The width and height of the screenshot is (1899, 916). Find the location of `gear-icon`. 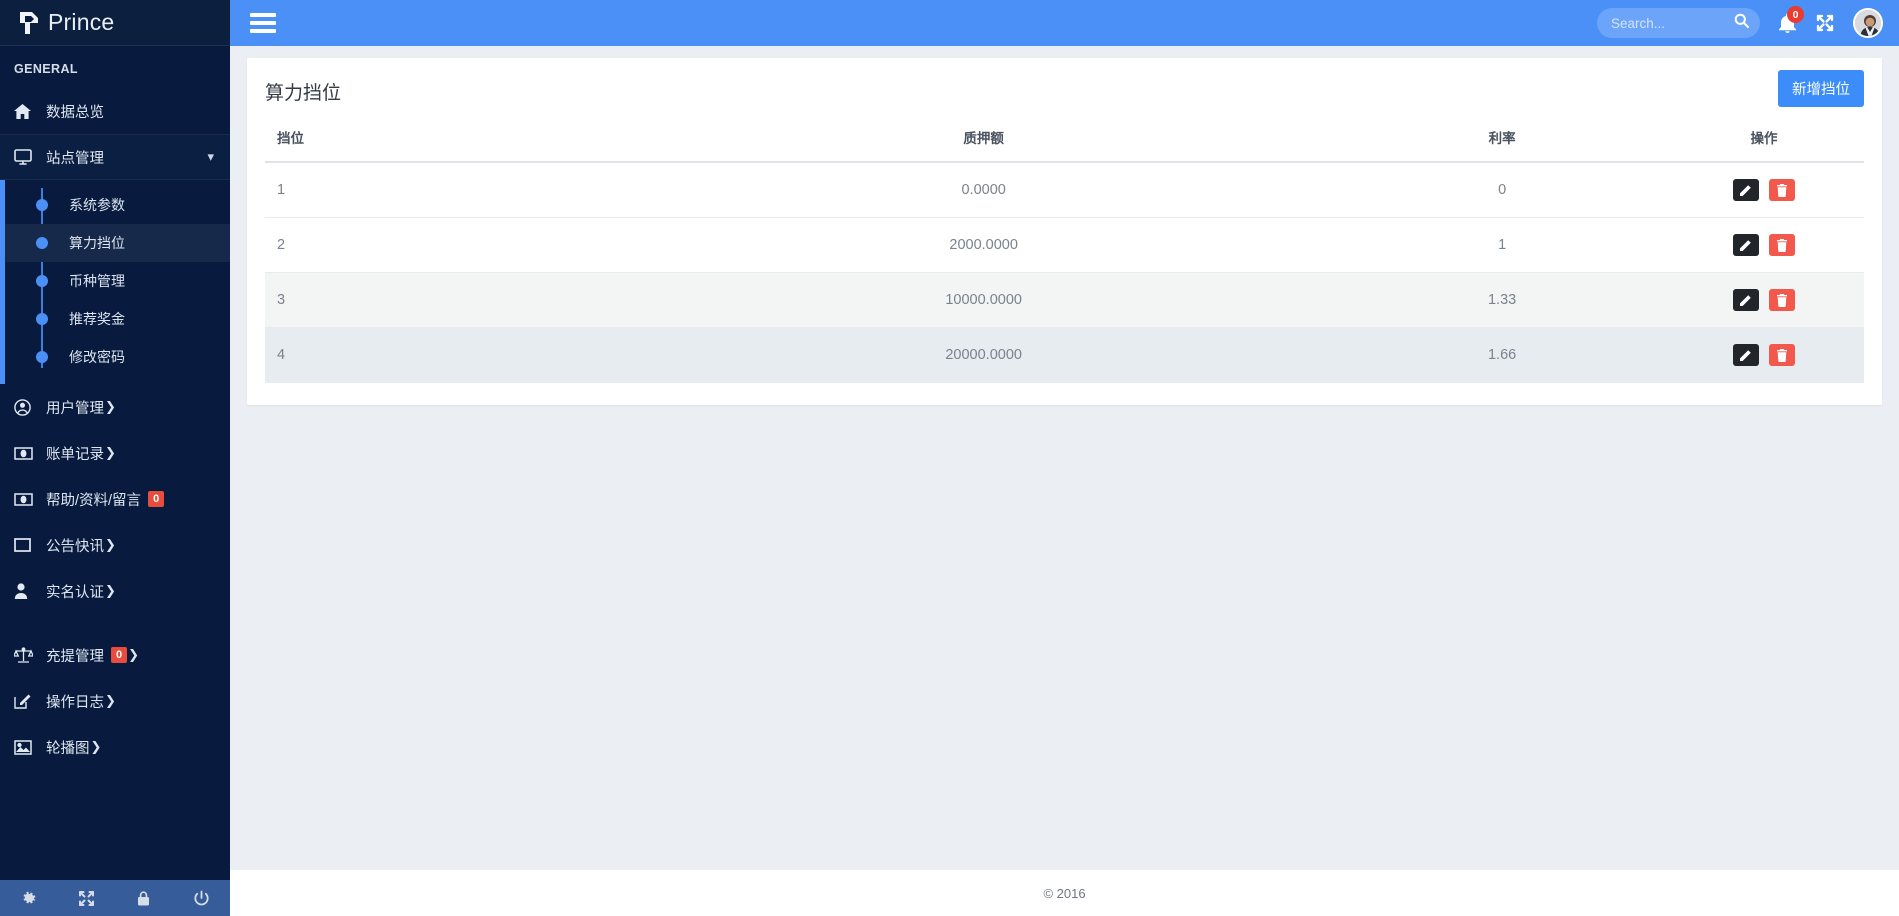

gear-icon is located at coordinates (29, 898).